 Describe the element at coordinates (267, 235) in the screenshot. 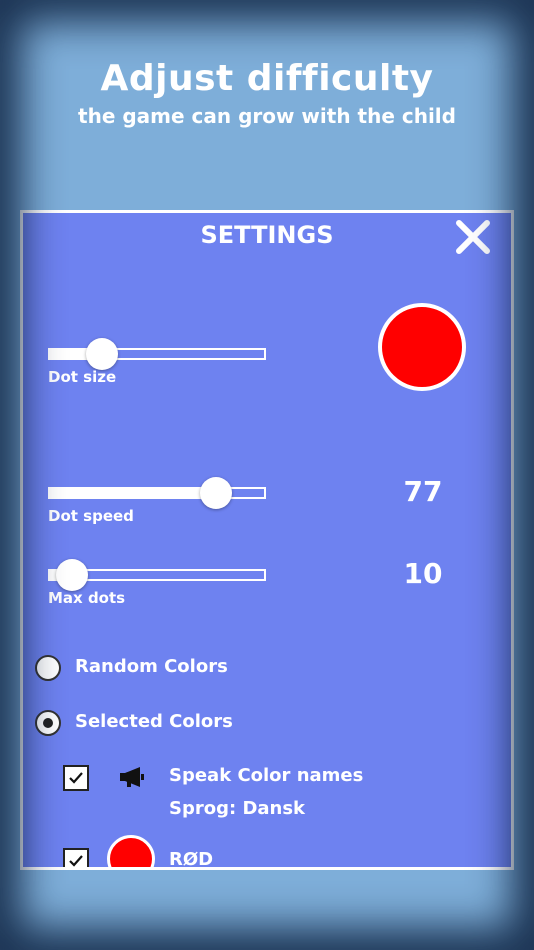

I see `settings-title: SETTINGS` at that location.